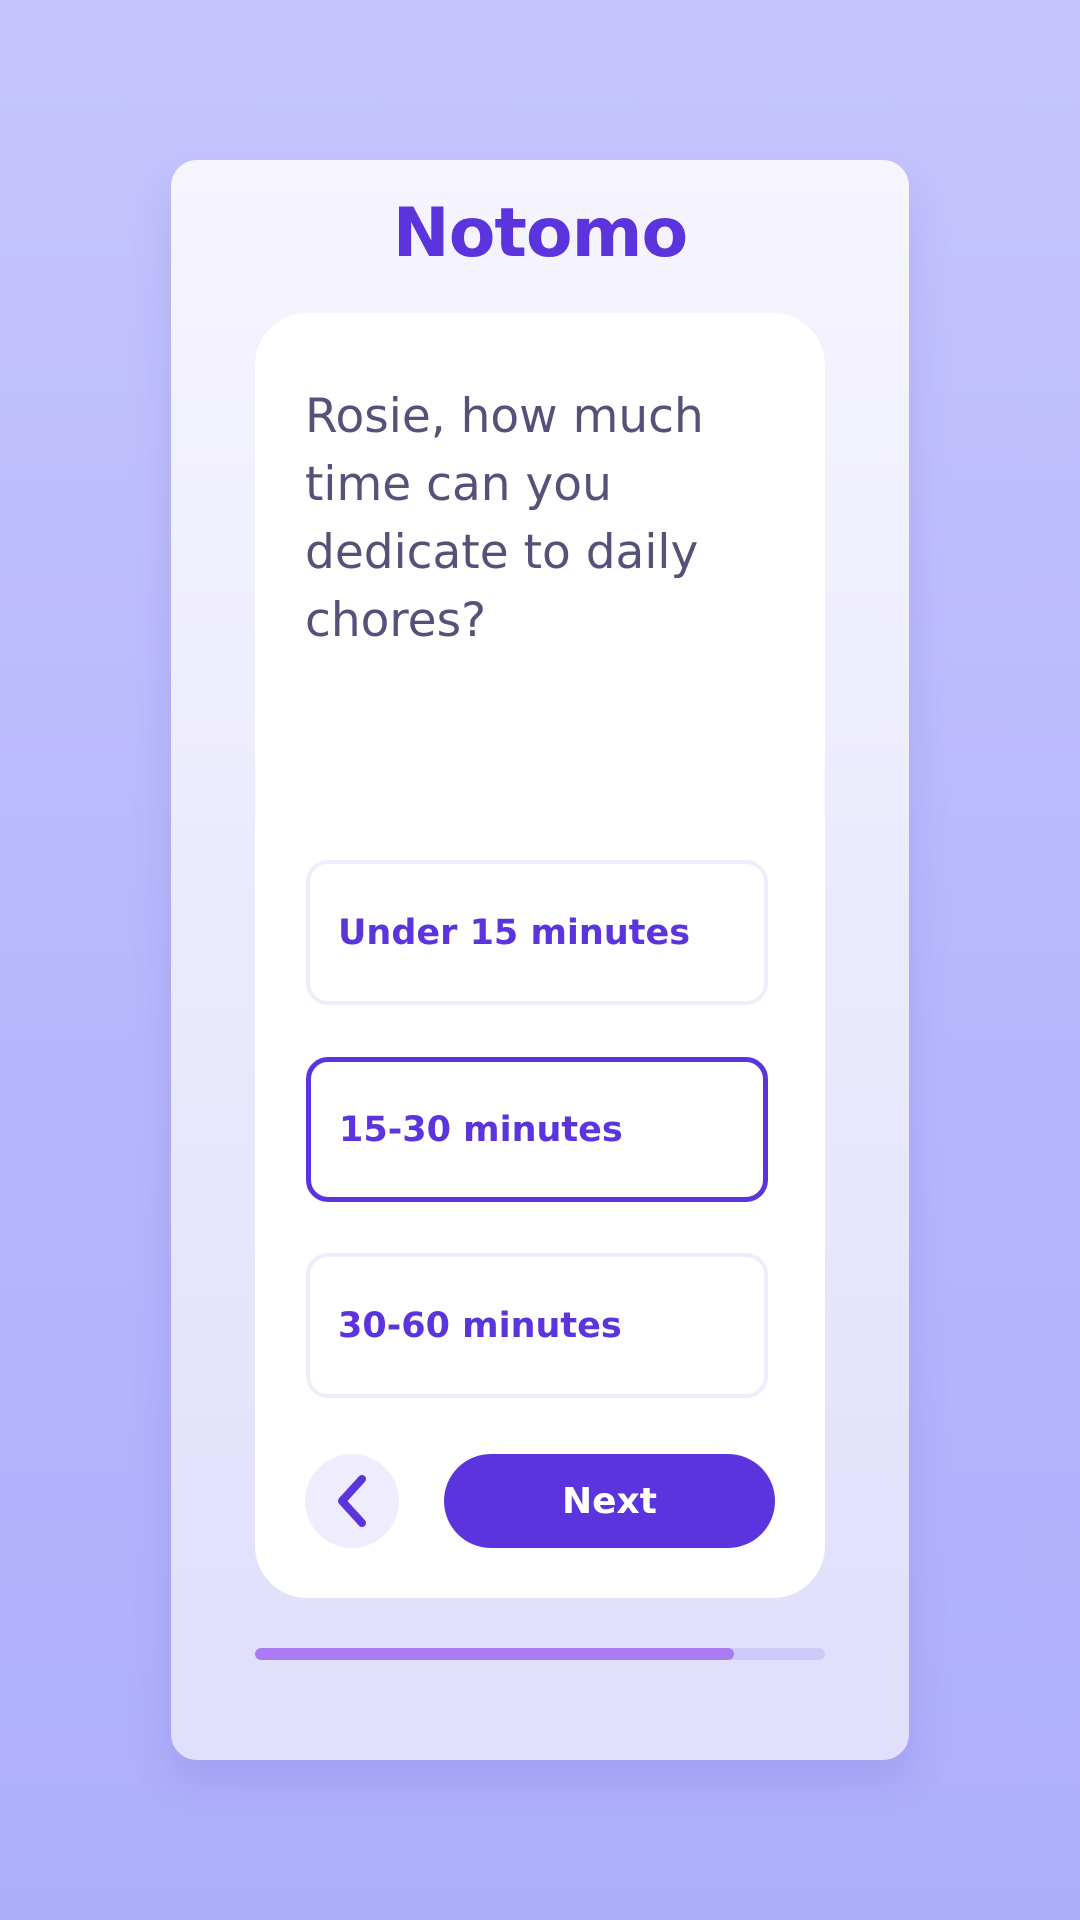  I want to click on next-button: Next, so click(609, 1501).